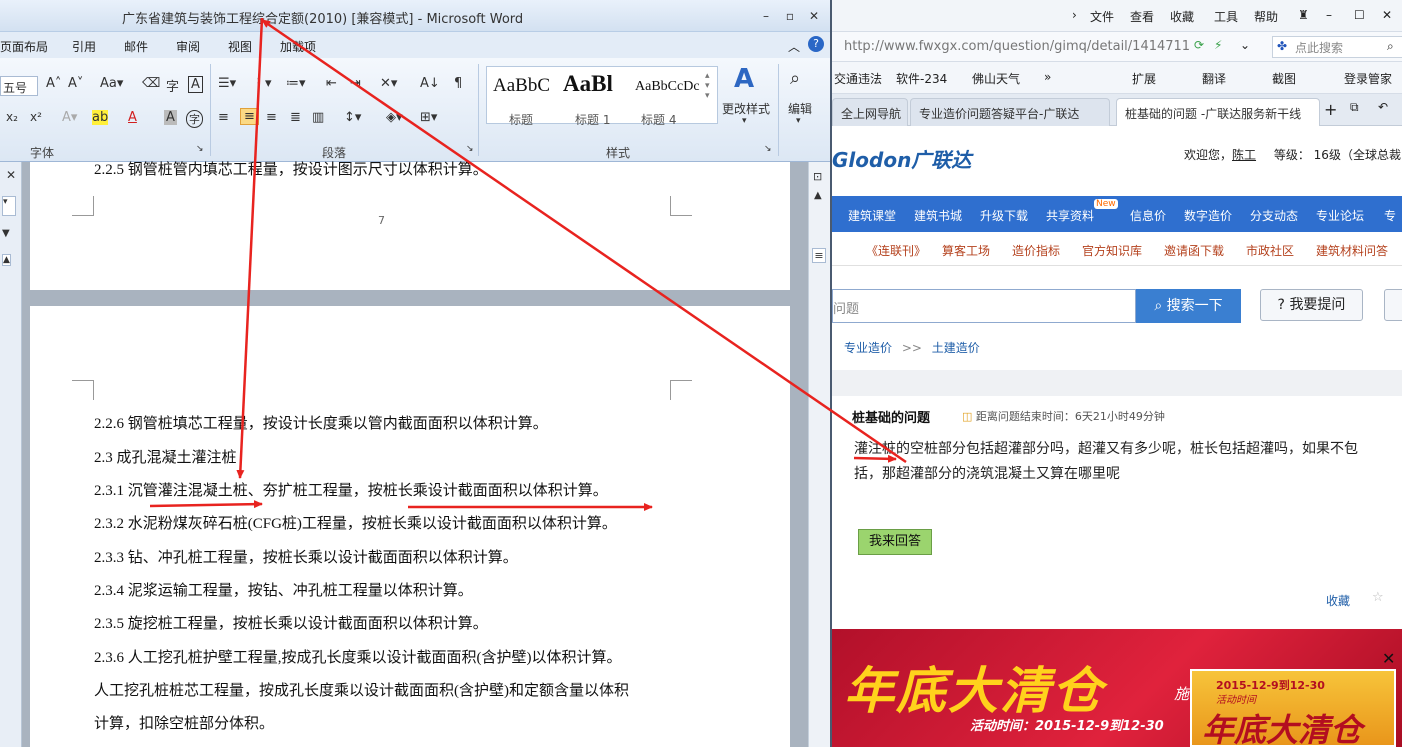 The height and width of the screenshot is (747, 1402). Describe the element at coordinates (1303, 15) in the screenshot. I see `shirt-icon: ♜` at that location.